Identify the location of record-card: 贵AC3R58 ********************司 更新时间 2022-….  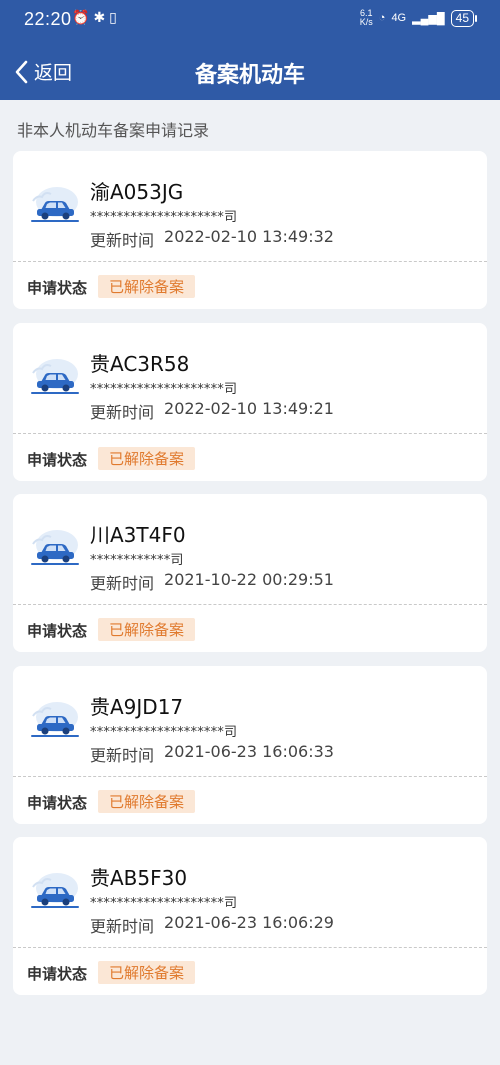
(250, 401).